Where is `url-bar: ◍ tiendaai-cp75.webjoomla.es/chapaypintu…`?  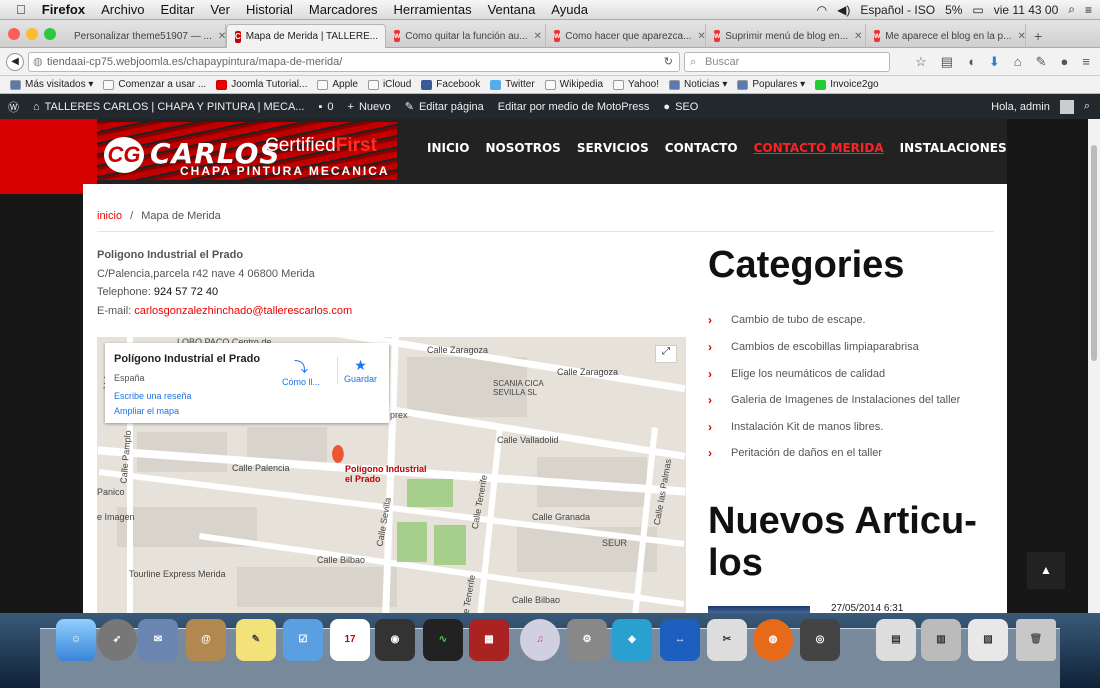
url-bar: ◍ tiendaai-cp75.webjoomla.es/chapaypintu… is located at coordinates (354, 62).